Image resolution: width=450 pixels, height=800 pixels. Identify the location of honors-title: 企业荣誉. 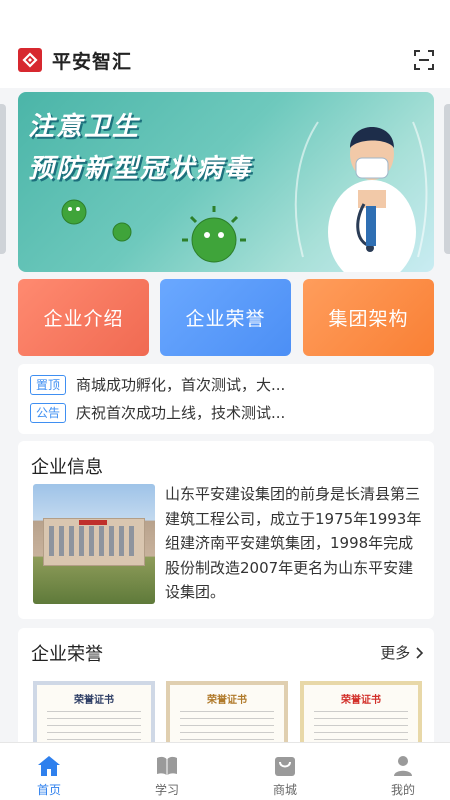
(67, 654).